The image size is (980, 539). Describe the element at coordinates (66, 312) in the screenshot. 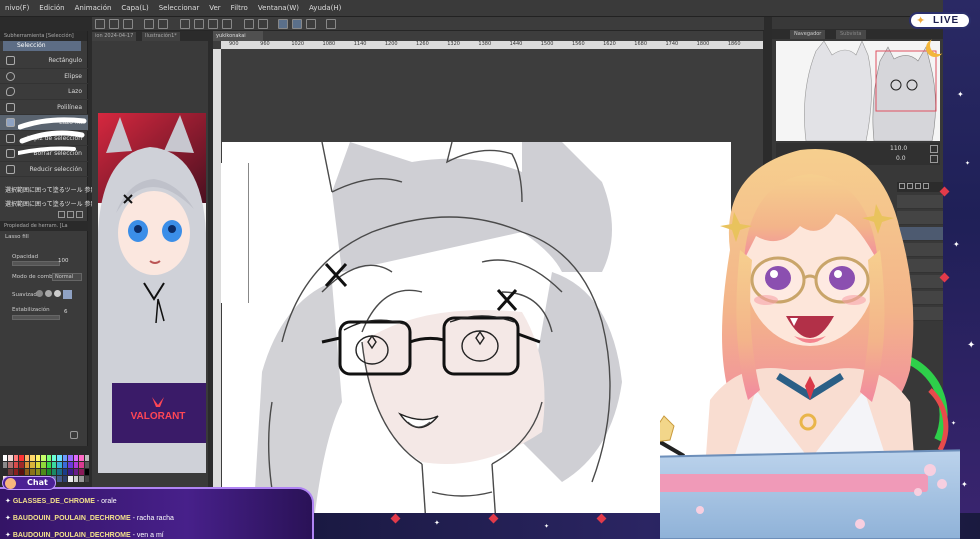

I see `stabilization-value: 6` at that location.